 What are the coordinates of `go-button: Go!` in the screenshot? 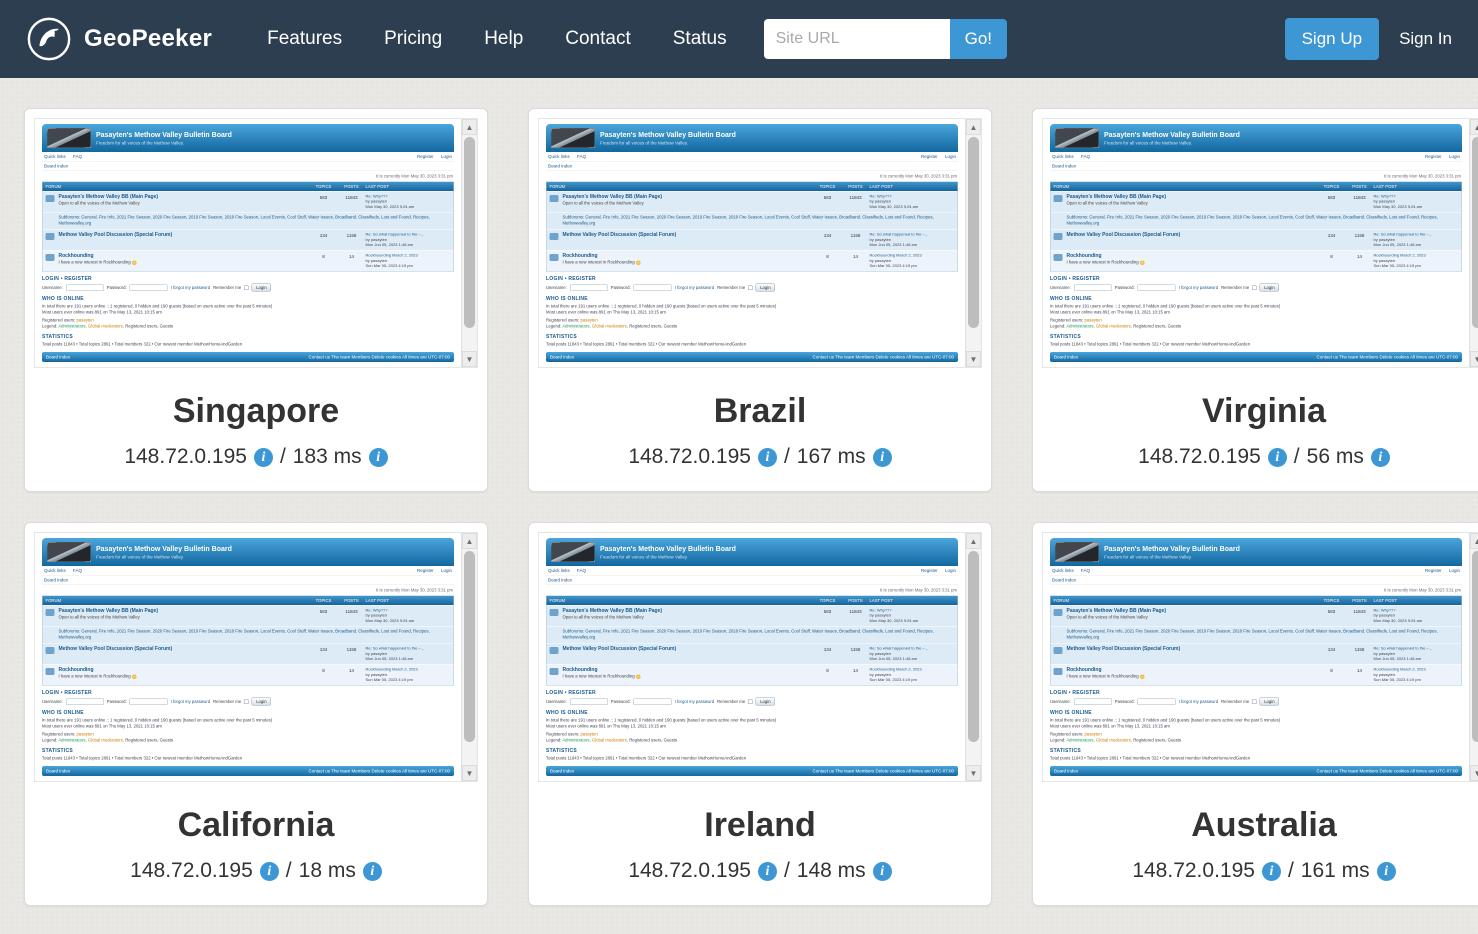 It's located at (978, 39).